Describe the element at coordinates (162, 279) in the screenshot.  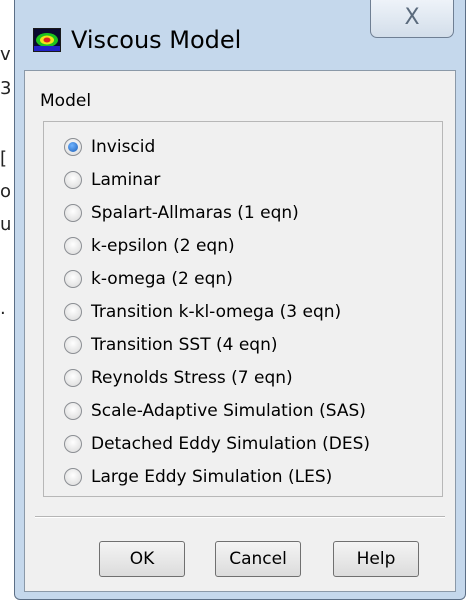
I see `radio-label: k-omega (2 eqn)` at that location.